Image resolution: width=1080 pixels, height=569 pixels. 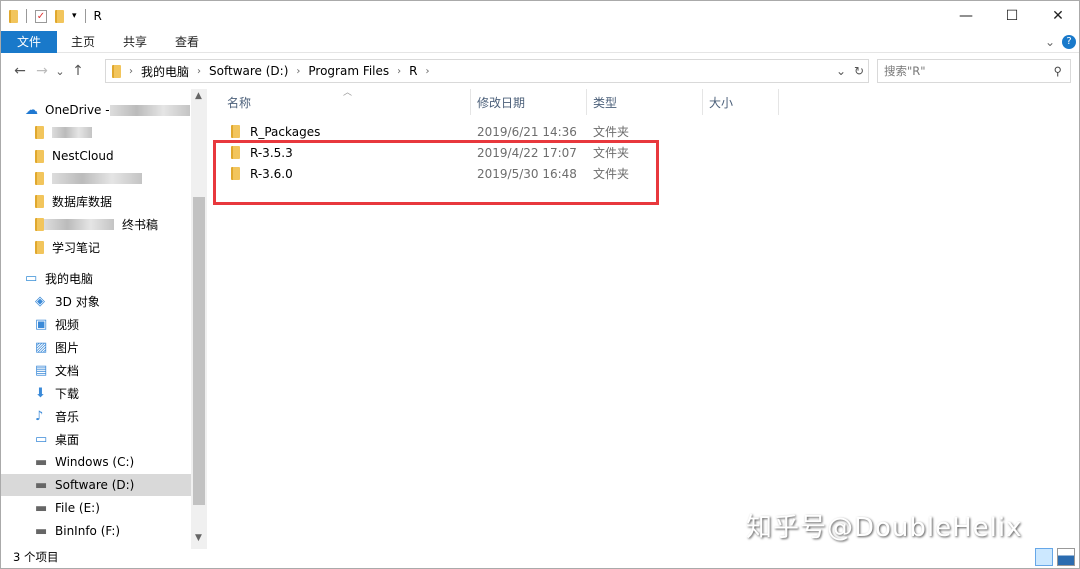 I want to click on sidebar-item: ☁ OneDrive -, so click(x=96, y=110).